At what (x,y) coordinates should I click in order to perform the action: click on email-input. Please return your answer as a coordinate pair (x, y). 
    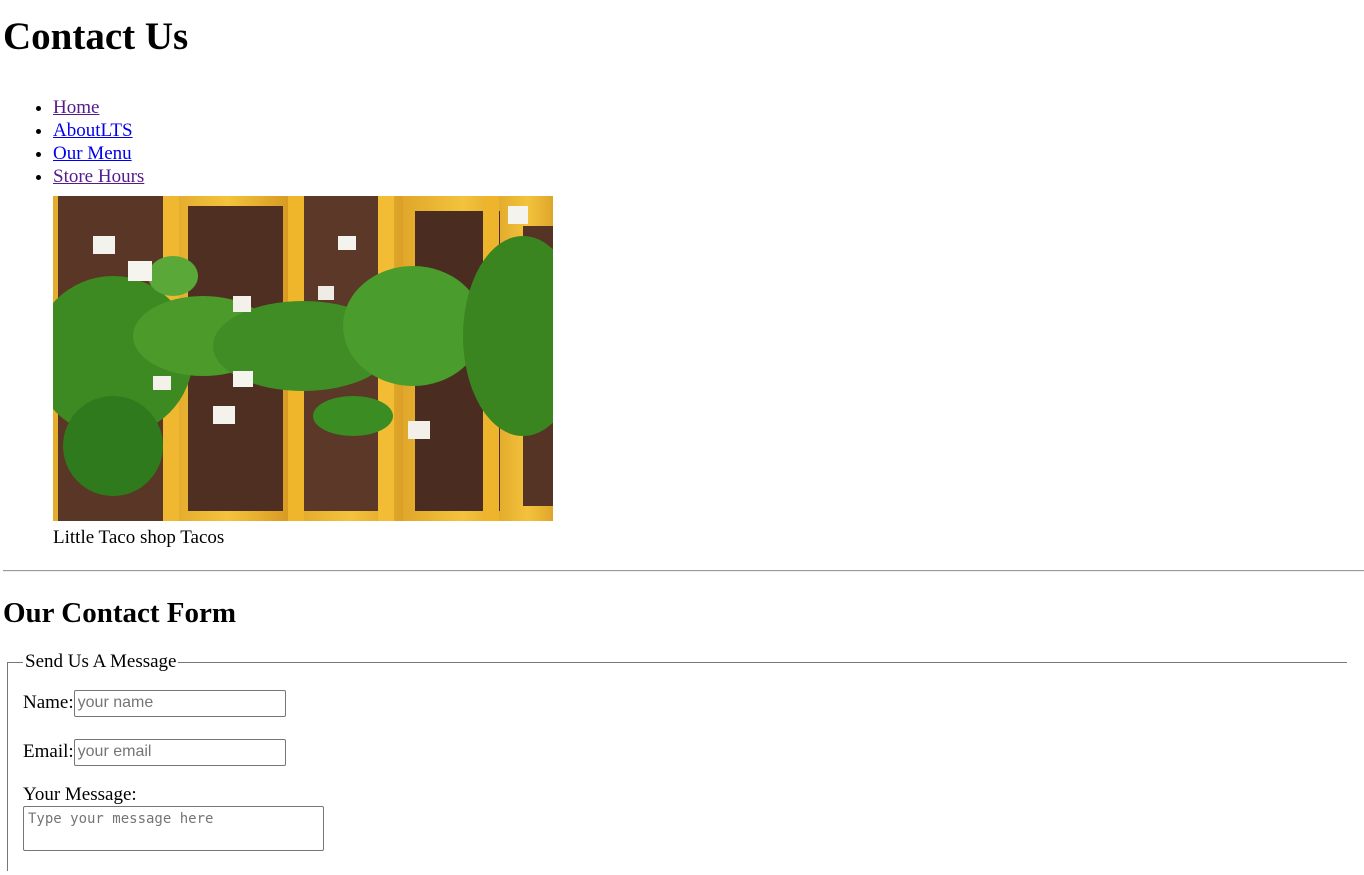
    Looking at the image, I should click on (179, 752).